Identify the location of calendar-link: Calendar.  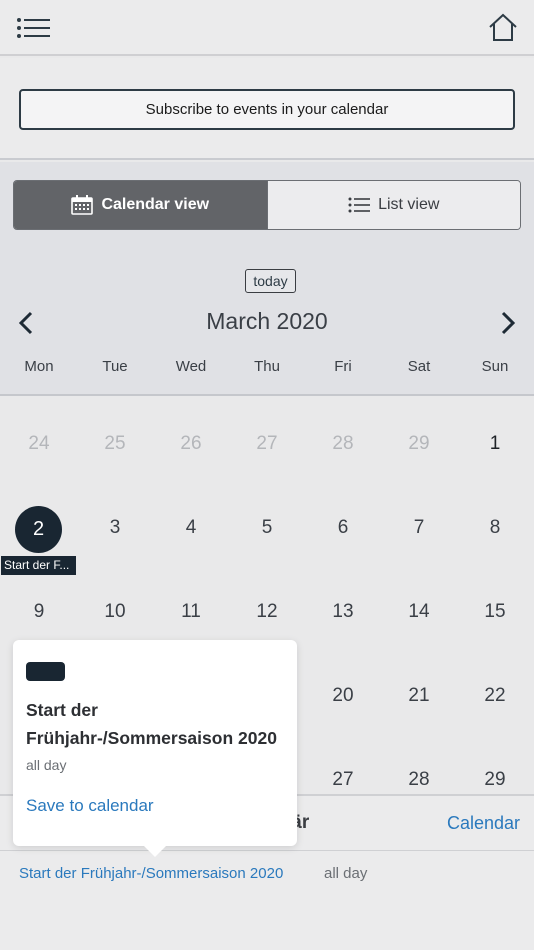
(483, 823).